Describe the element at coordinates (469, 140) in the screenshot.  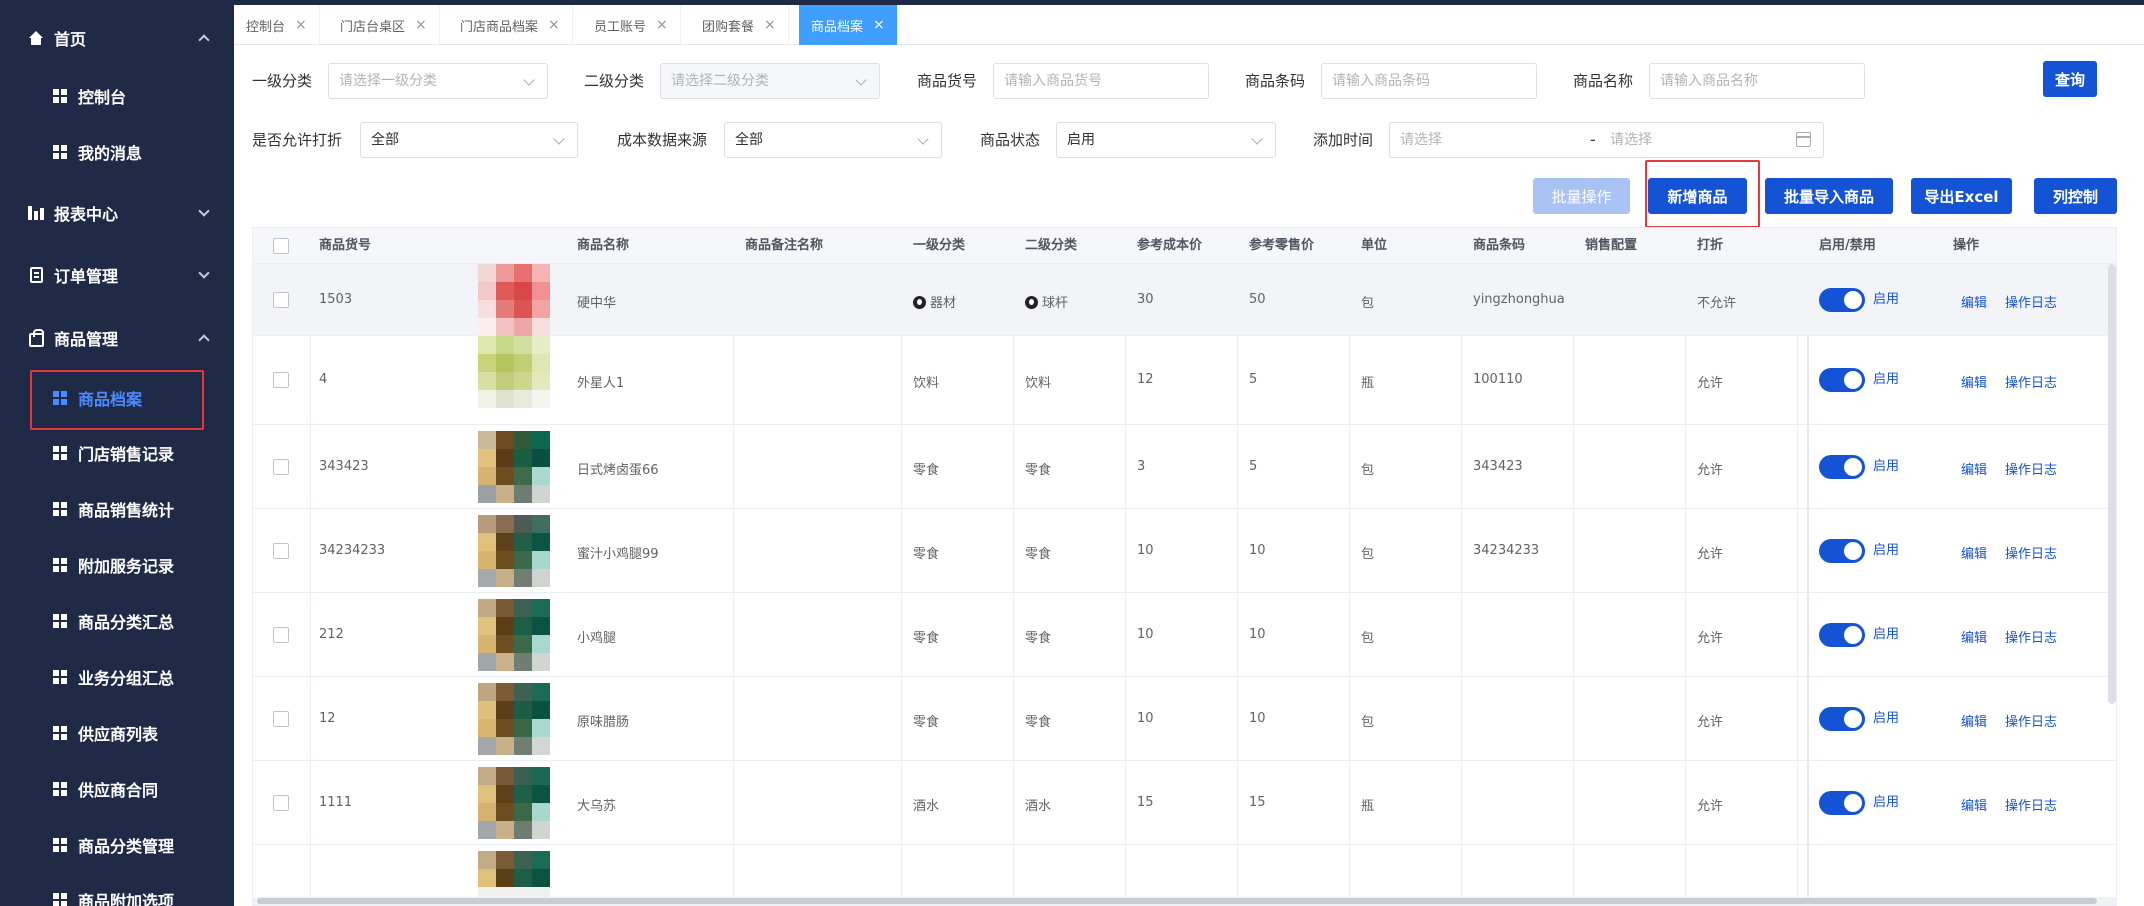
I see `discount-select: 全部` at that location.